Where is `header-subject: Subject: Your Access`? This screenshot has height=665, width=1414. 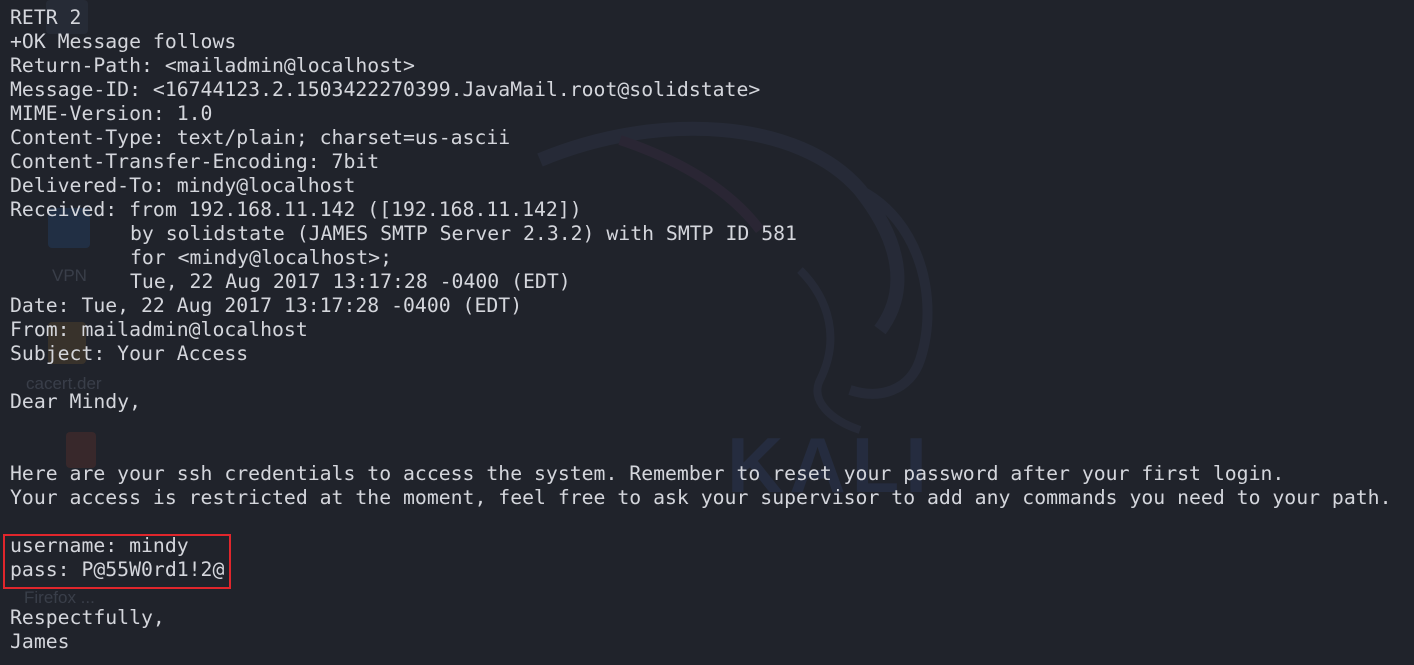
header-subject: Subject: Your Access is located at coordinates (129, 353).